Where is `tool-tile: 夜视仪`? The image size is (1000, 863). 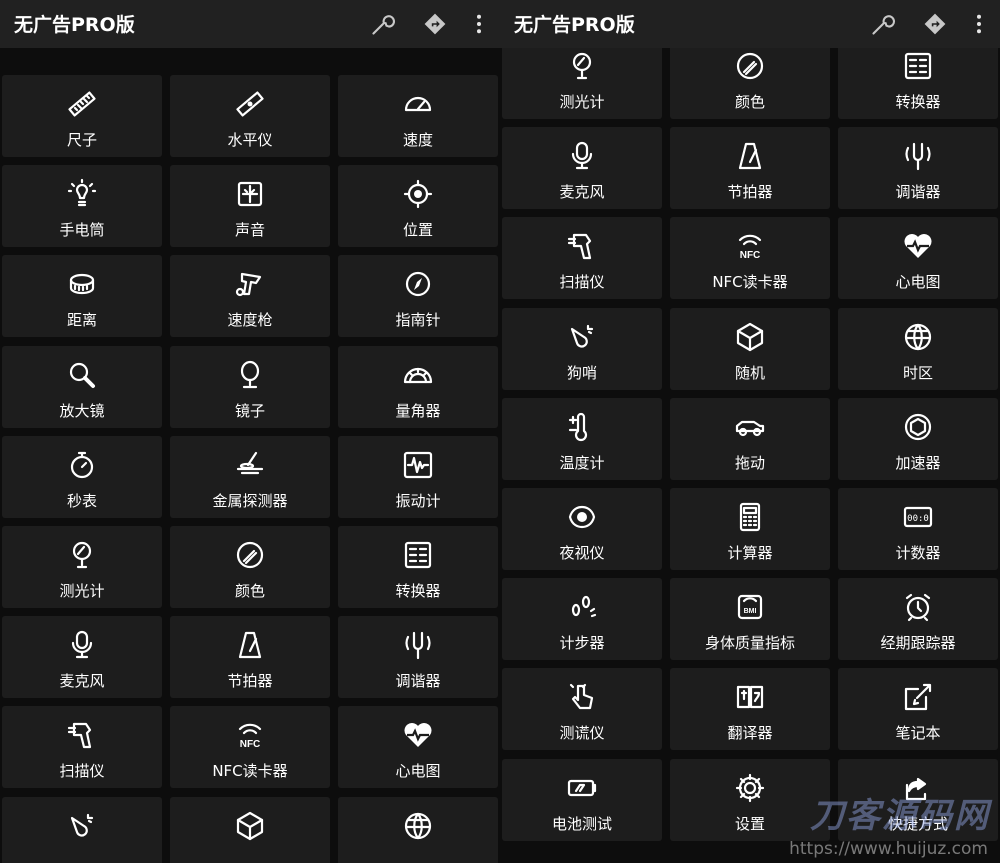
tool-tile: 夜视仪 is located at coordinates (582, 529).